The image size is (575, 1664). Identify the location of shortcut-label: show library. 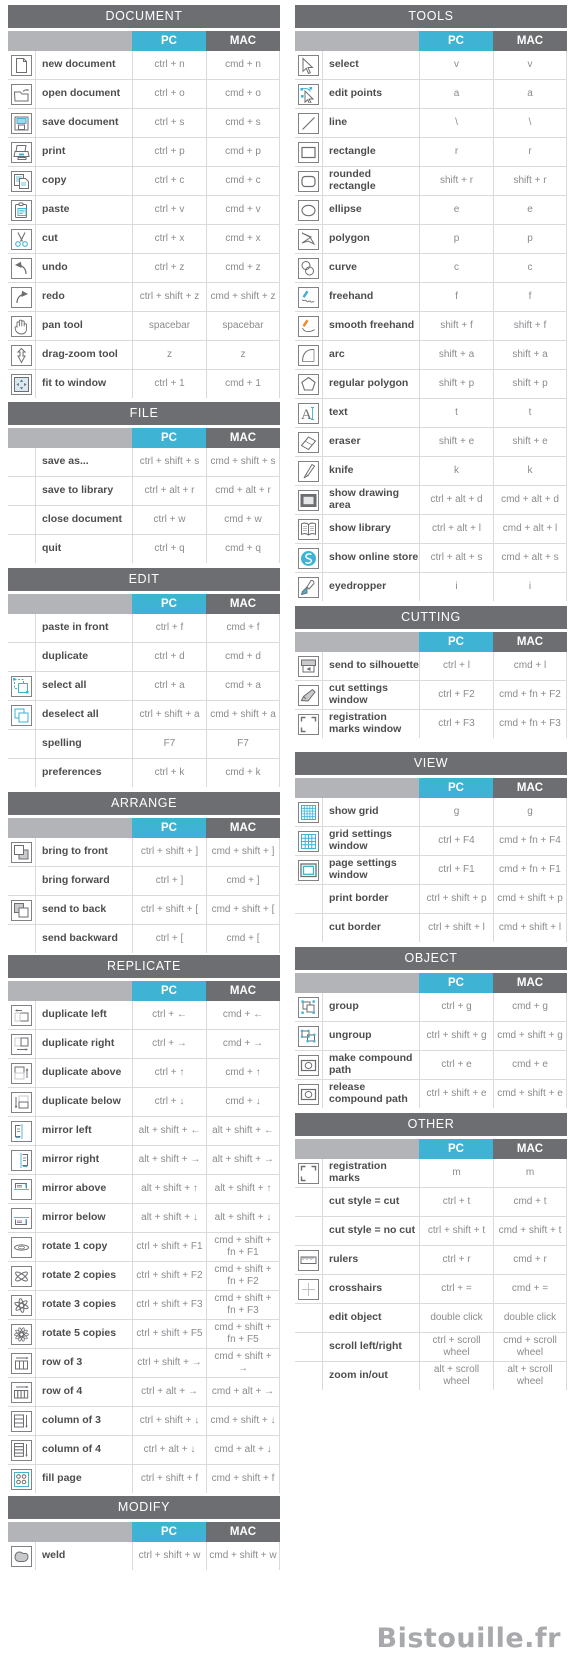
(370, 529).